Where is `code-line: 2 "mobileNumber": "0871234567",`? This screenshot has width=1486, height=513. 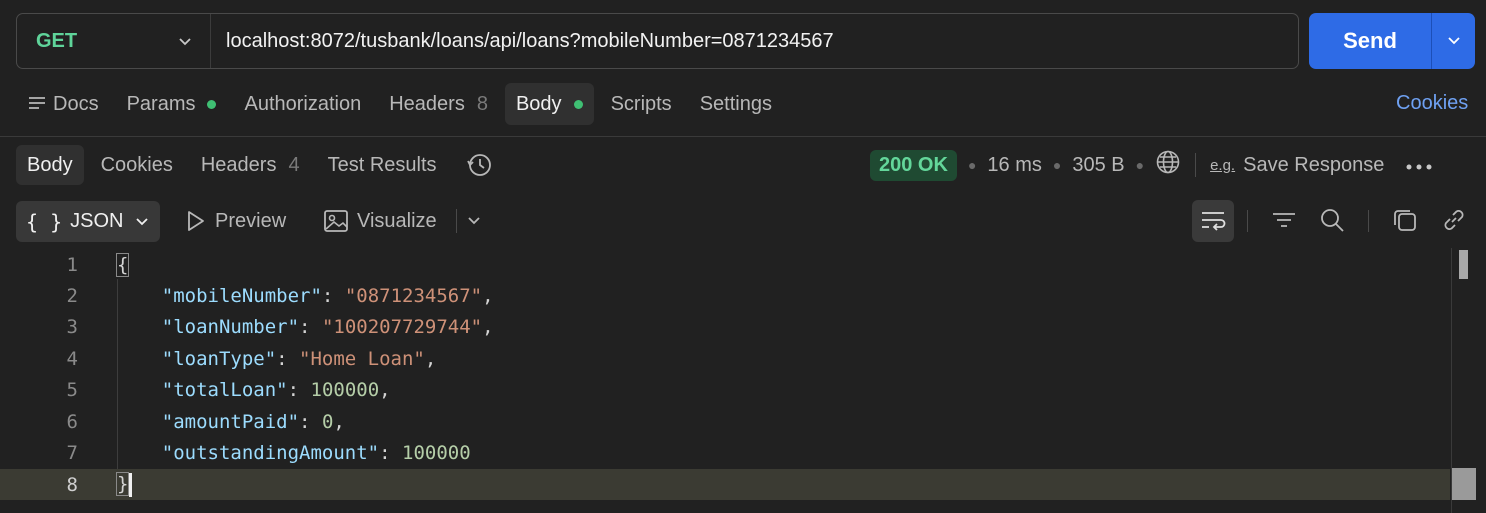 code-line: 2 "mobileNumber": "0871234567", is located at coordinates (725, 295).